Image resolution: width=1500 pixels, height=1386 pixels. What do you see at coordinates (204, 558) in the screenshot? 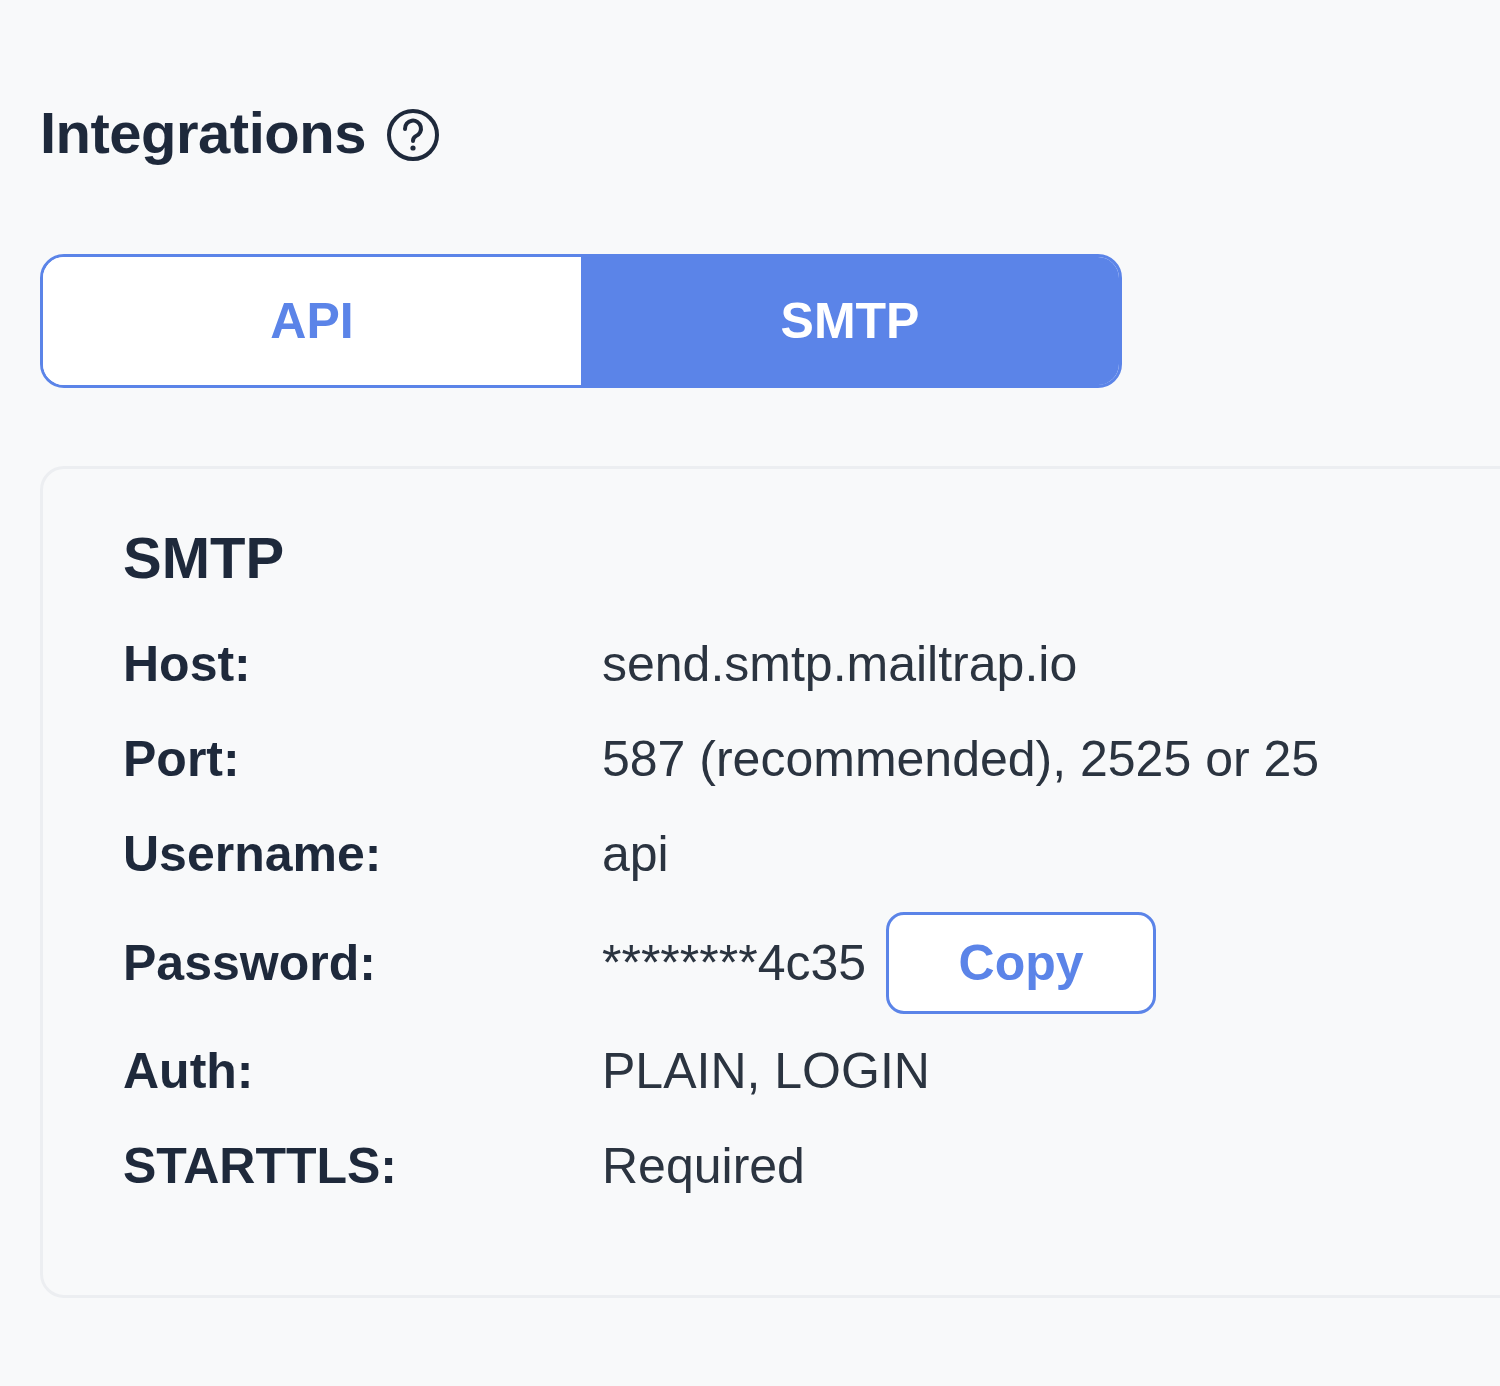
I see `card-title: SMTP` at bounding box center [204, 558].